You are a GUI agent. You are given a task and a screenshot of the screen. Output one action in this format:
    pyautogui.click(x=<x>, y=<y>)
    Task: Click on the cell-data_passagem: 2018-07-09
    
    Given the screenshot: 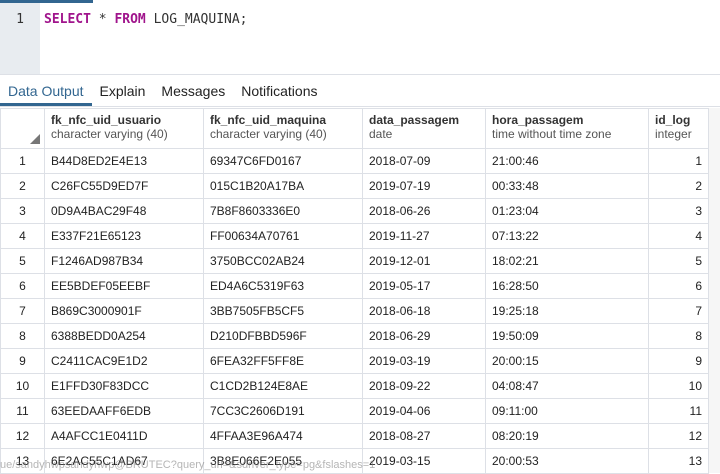 What is the action you would take?
    pyautogui.click(x=424, y=161)
    